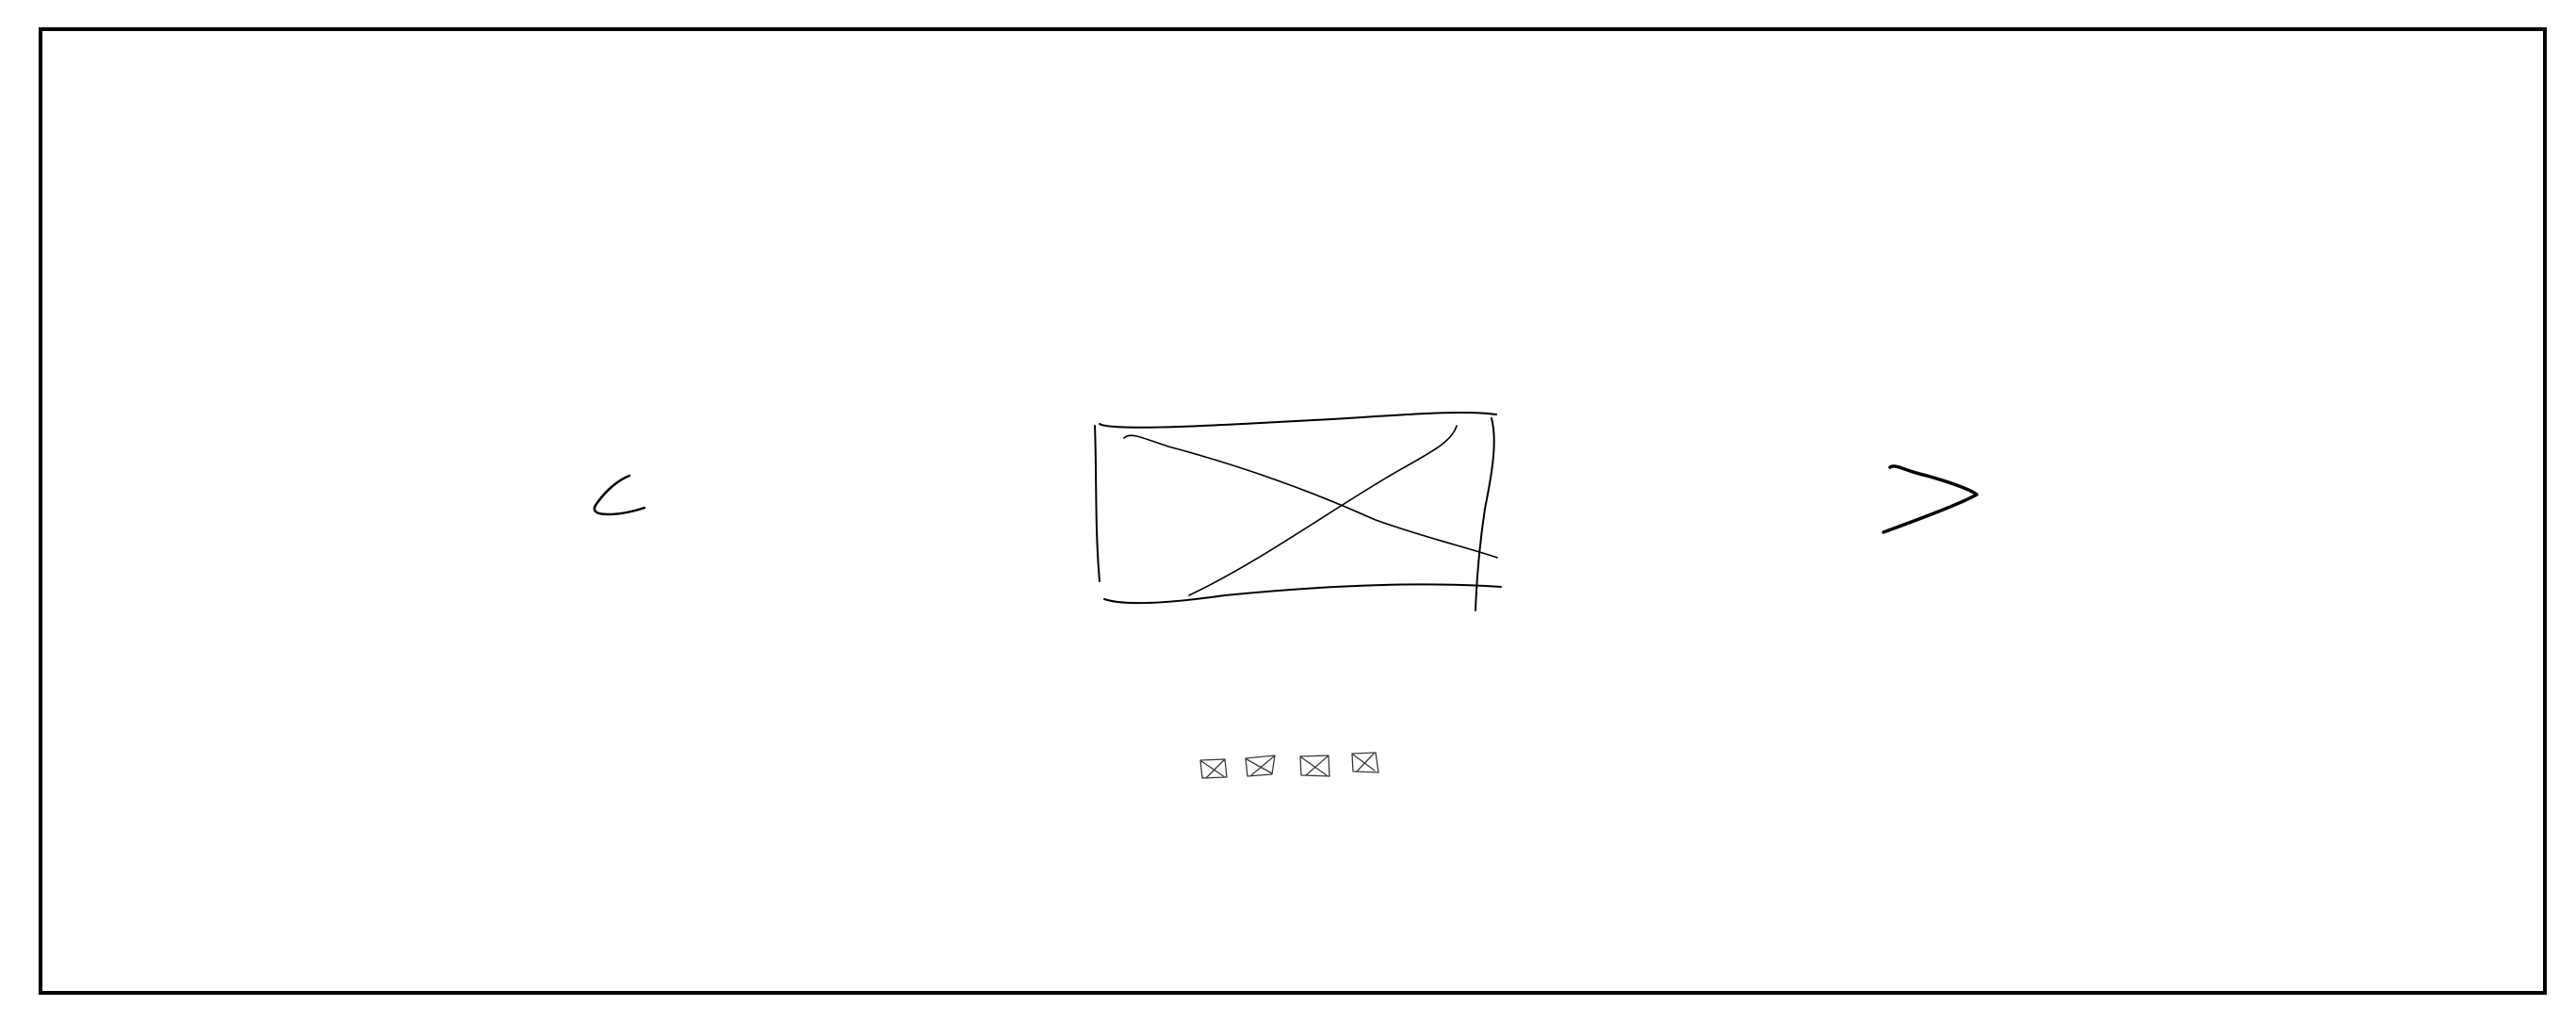  Describe the element at coordinates (1302, 594) in the screenshot. I see `main-image-border-bottom` at that location.